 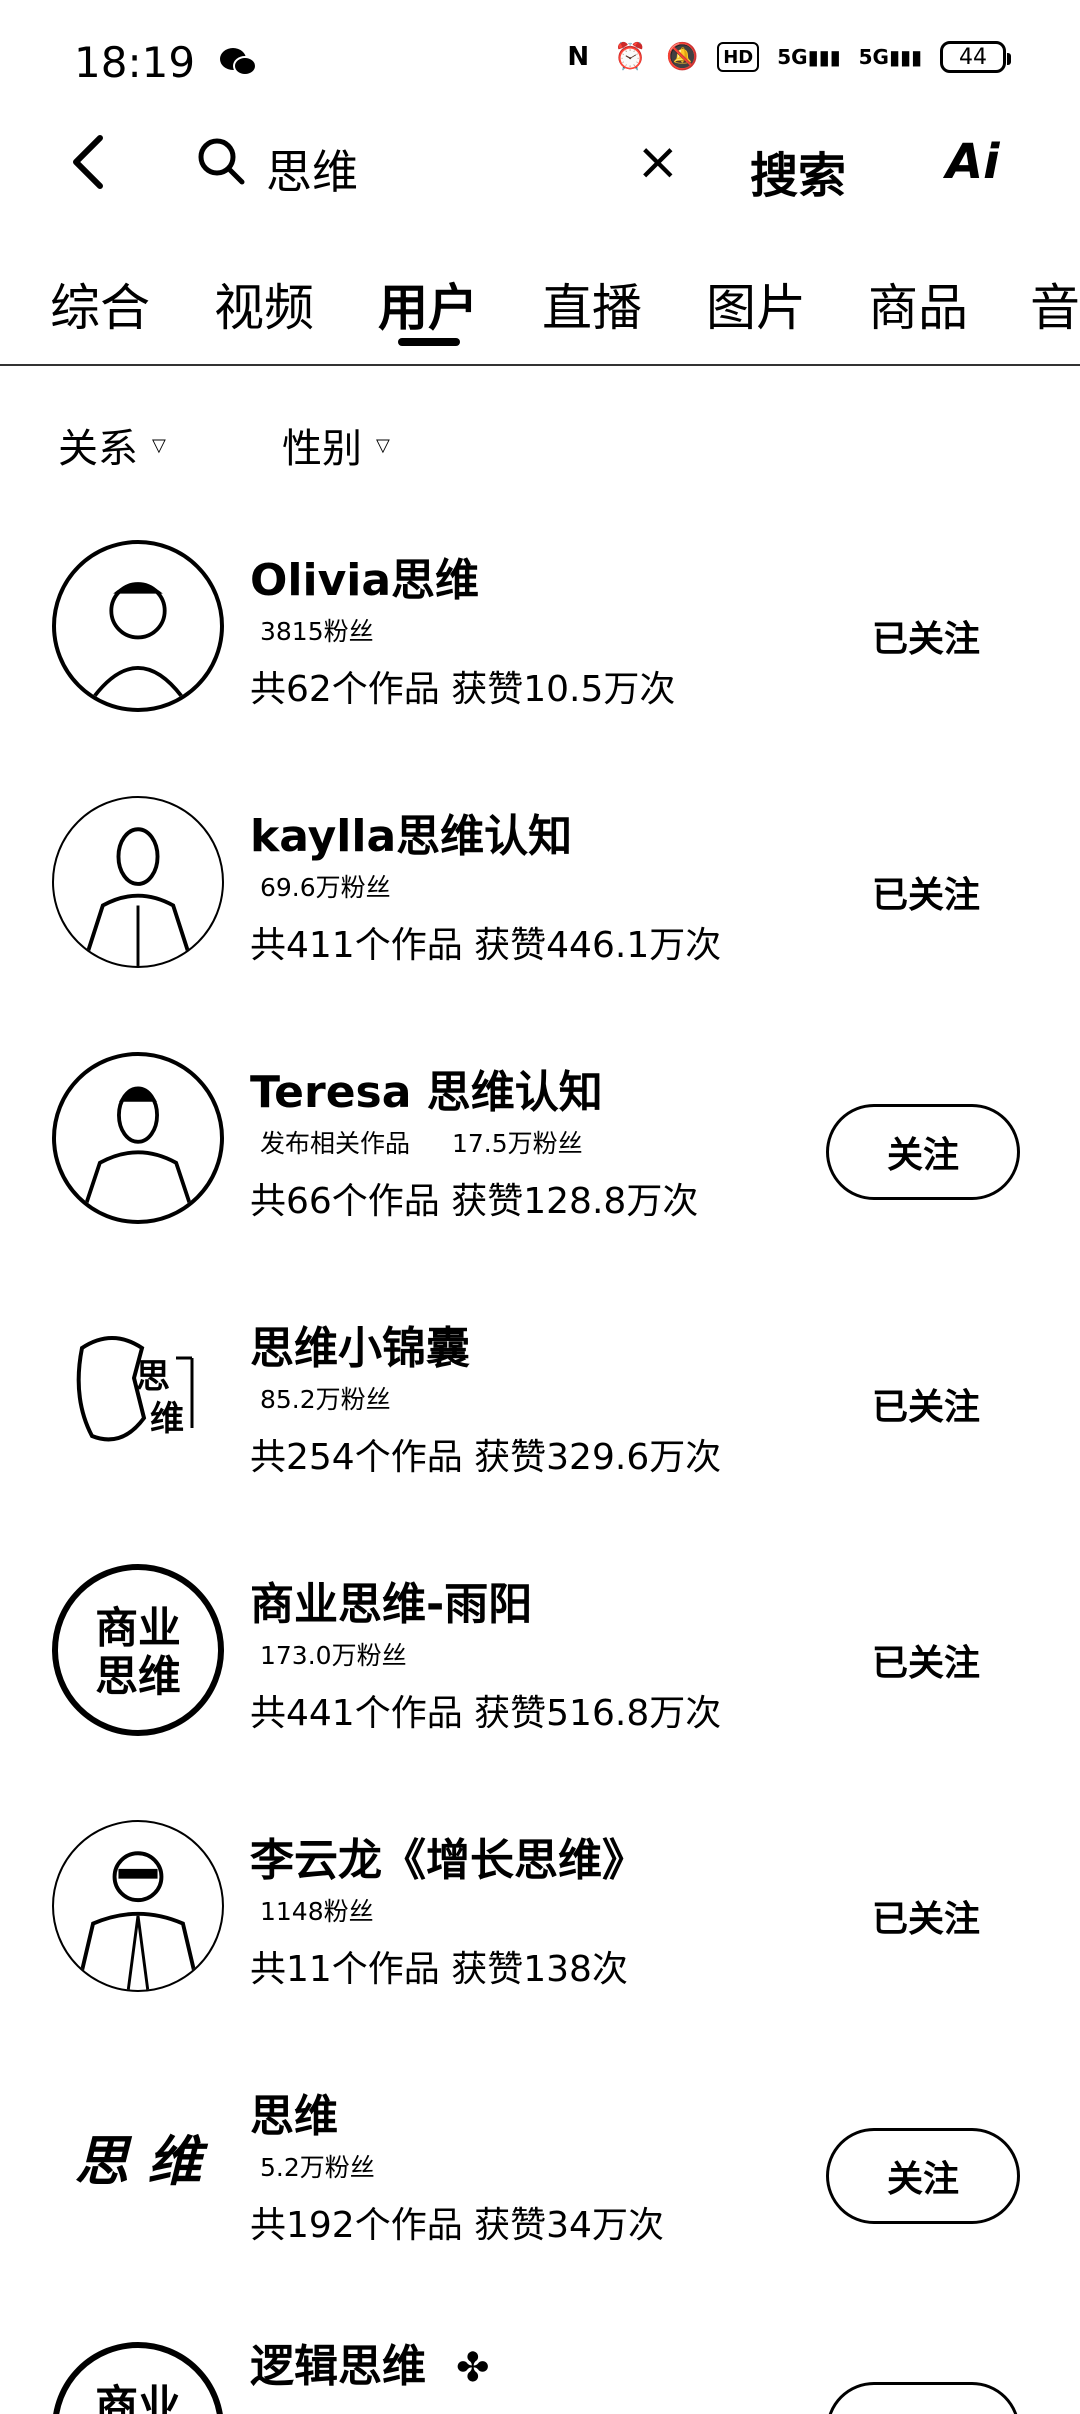 What do you see at coordinates (540, 2372) in the screenshot?
I see `list-item: 商业 逻辑思维 ✤` at bounding box center [540, 2372].